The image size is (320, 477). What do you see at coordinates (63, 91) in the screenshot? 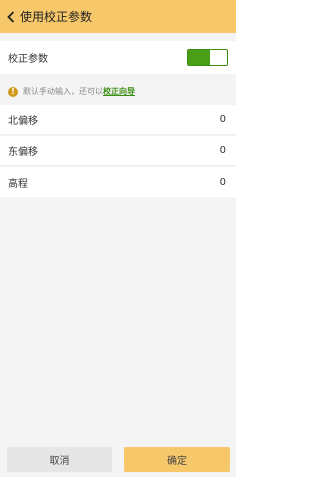
I see `hint-text: 默认手动输入，还可以` at bounding box center [63, 91].